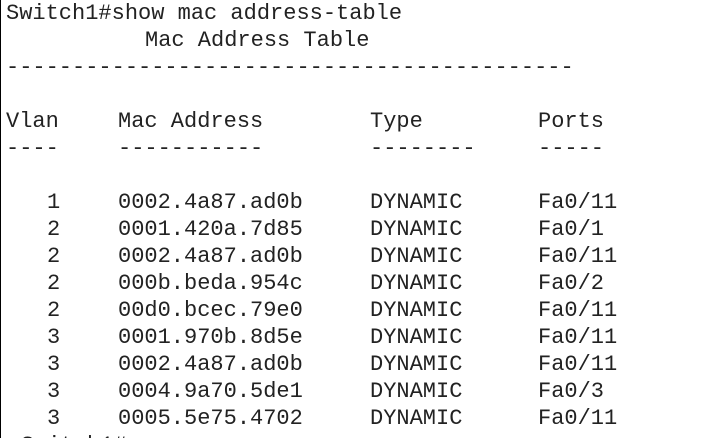 The image size is (728, 438). Describe the element at coordinates (191, 148) in the screenshot. I see `rule-mac-address: -----------` at that location.